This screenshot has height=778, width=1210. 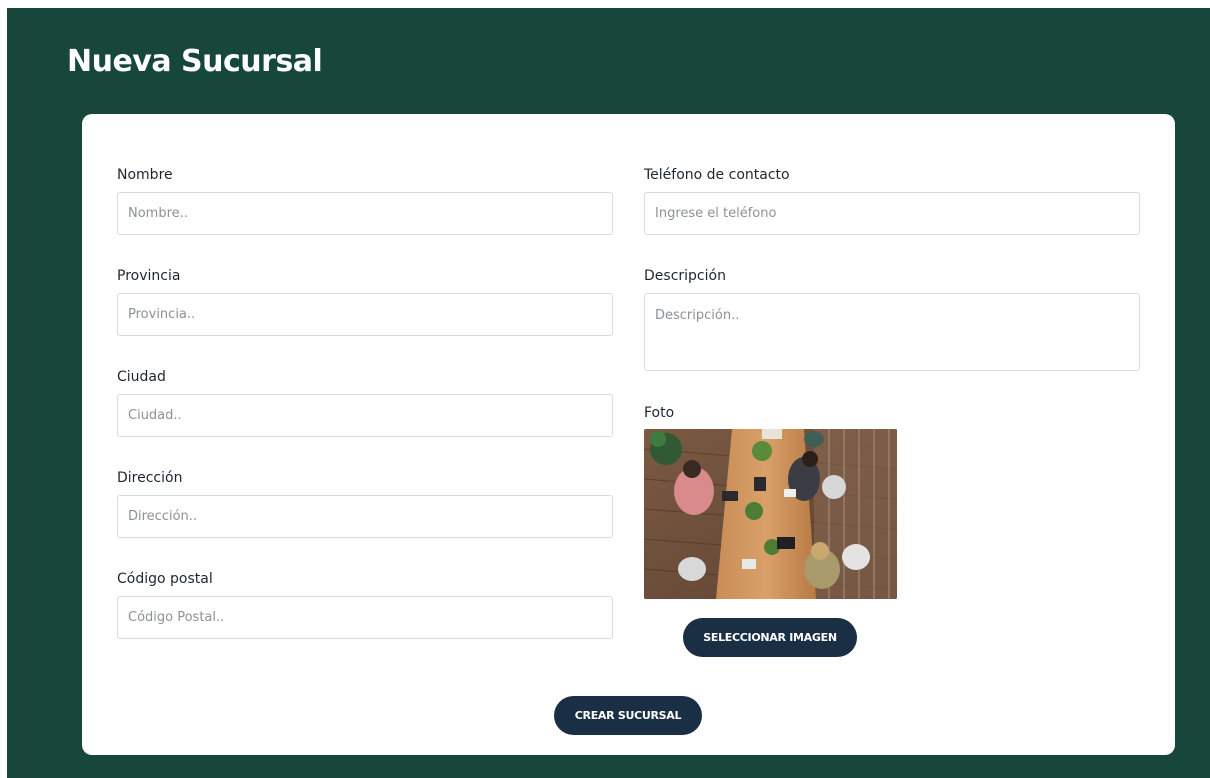 I want to click on provincia-input, so click(x=365, y=314).